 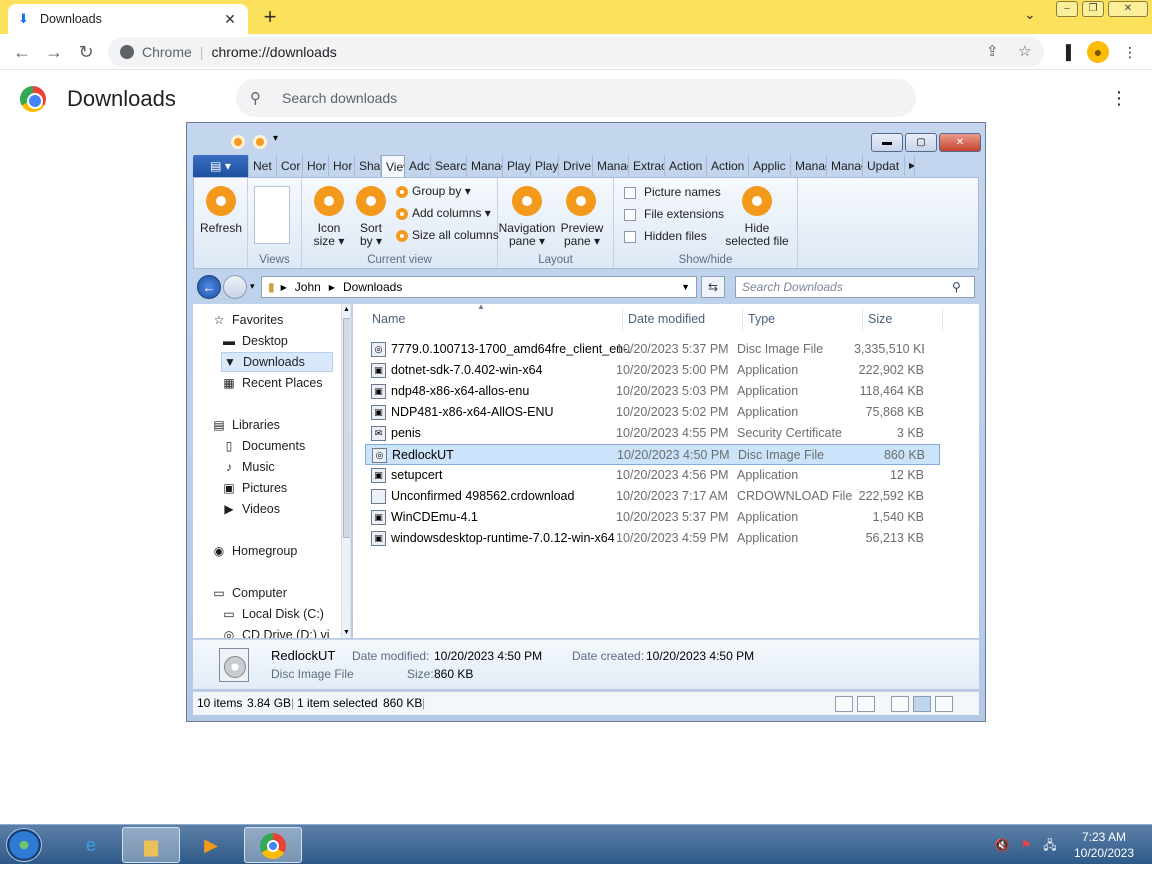 What do you see at coordinates (910, 166) in the screenshot?
I see `ribbon-scroll-right-icon: ▶` at bounding box center [910, 166].